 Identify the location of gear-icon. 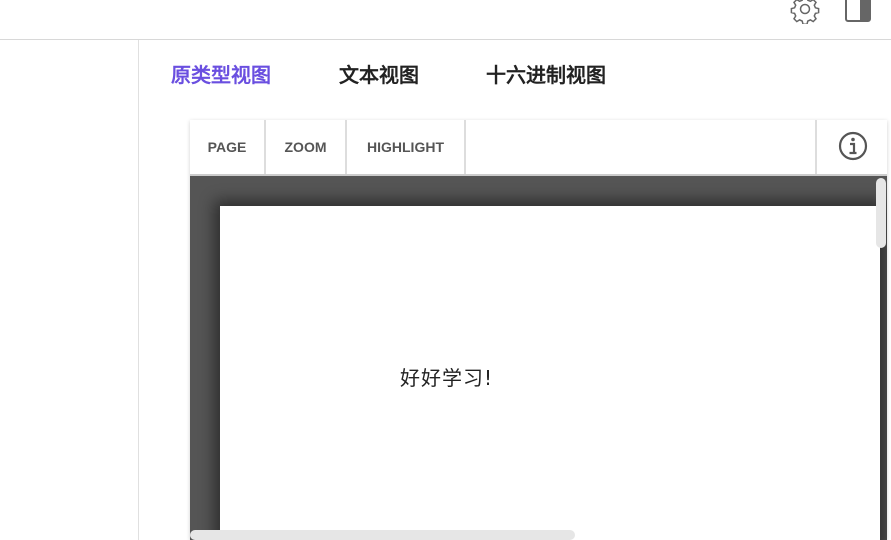
(805, 12).